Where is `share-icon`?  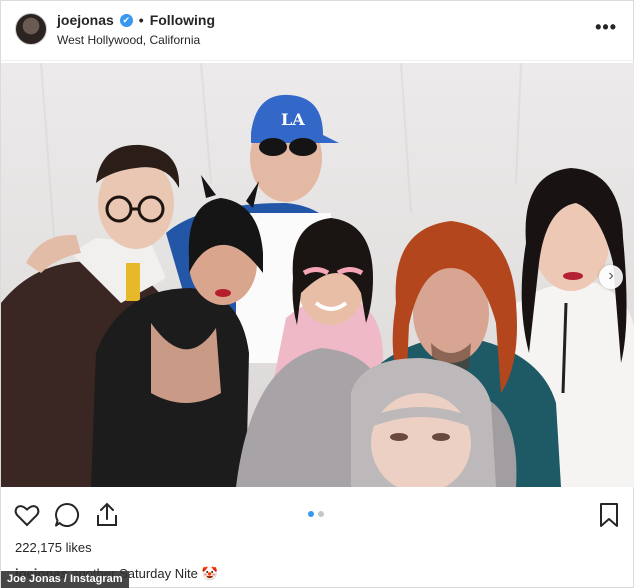
share-icon is located at coordinates (107, 515).